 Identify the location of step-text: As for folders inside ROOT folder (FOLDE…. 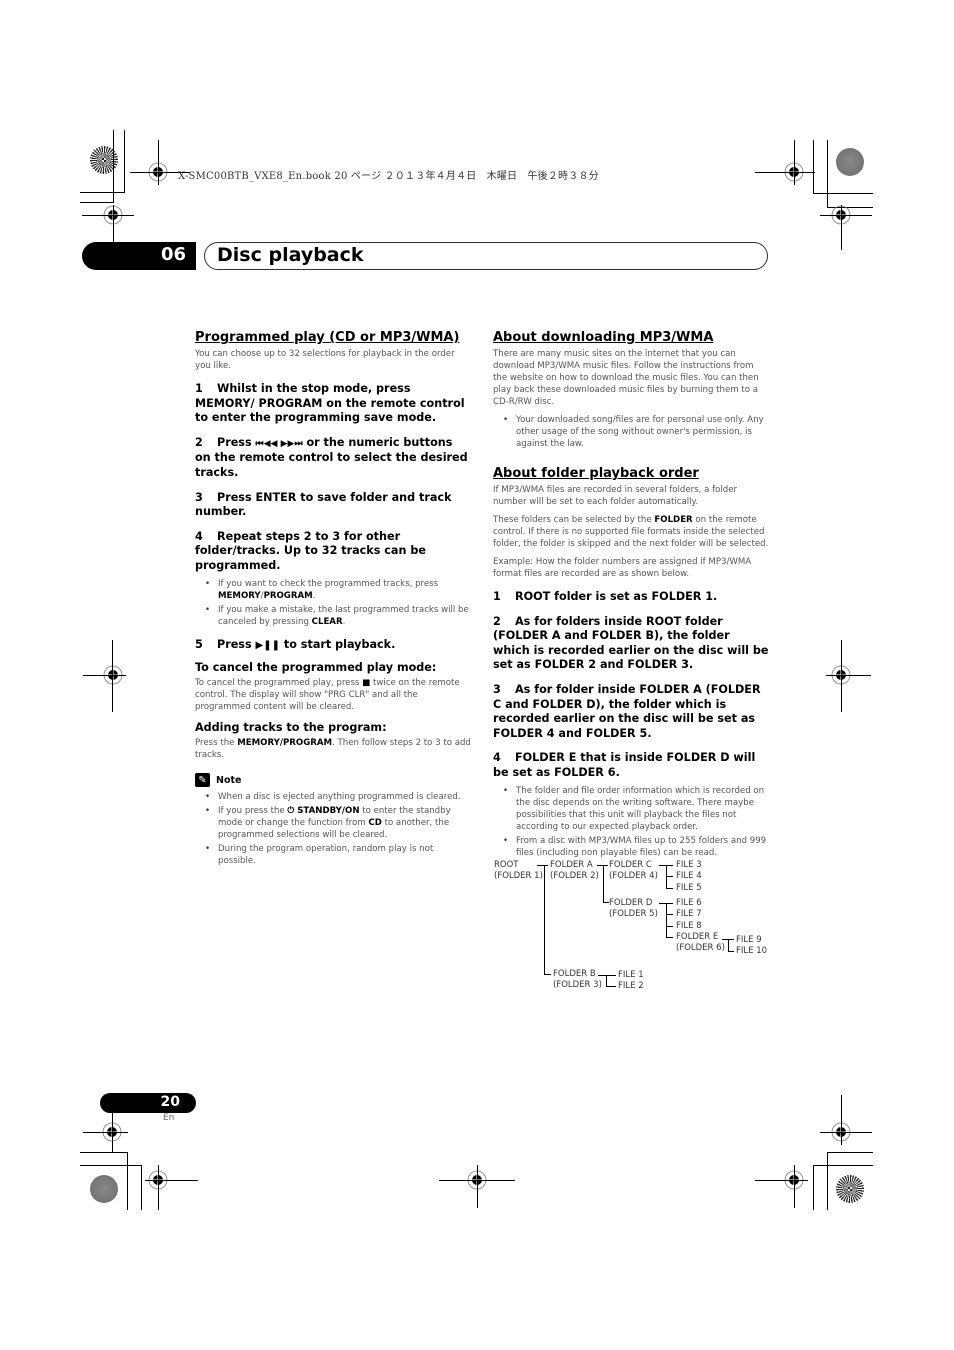
(631, 643).